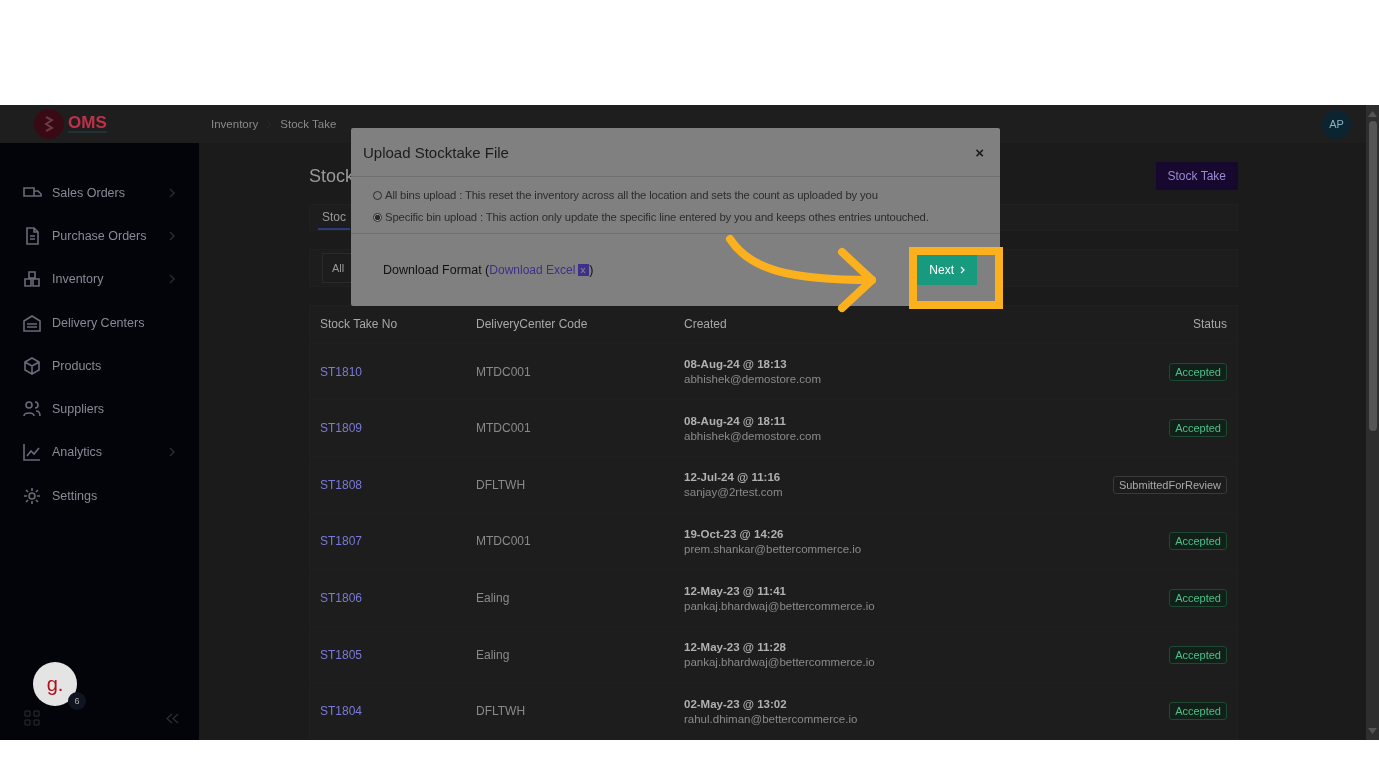  Describe the element at coordinates (1372, 731) in the screenshot. I see `scroll-down-icon` at that location.